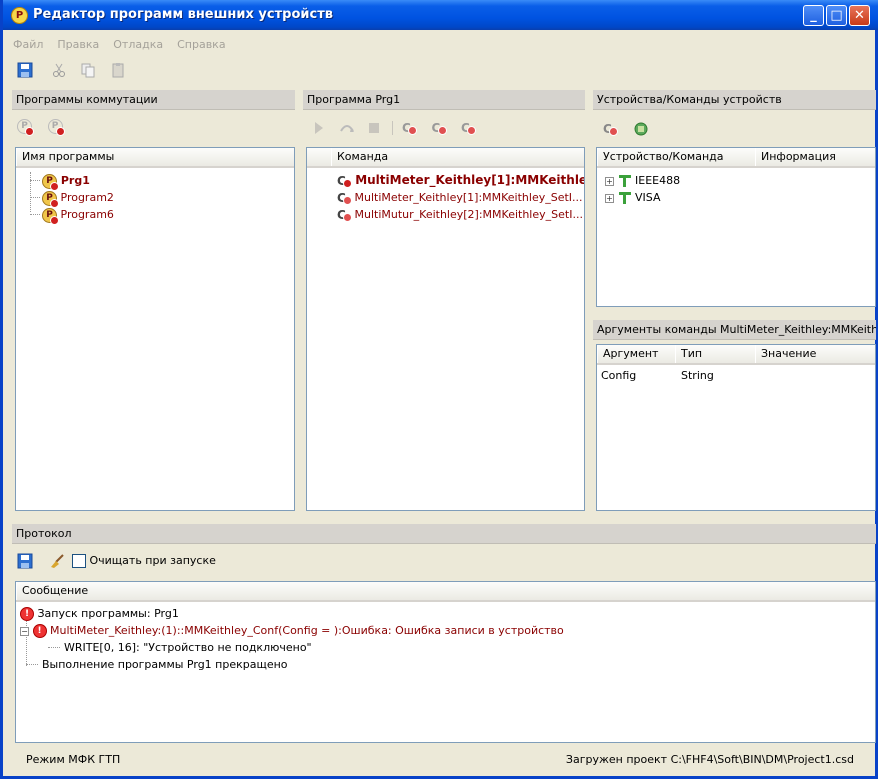 This screenshot has height=779, width=878. What do you see at coordinates (155, 181) in the screenshot?
I see `program-item: P Prg1` at bounding box center [155, 181].